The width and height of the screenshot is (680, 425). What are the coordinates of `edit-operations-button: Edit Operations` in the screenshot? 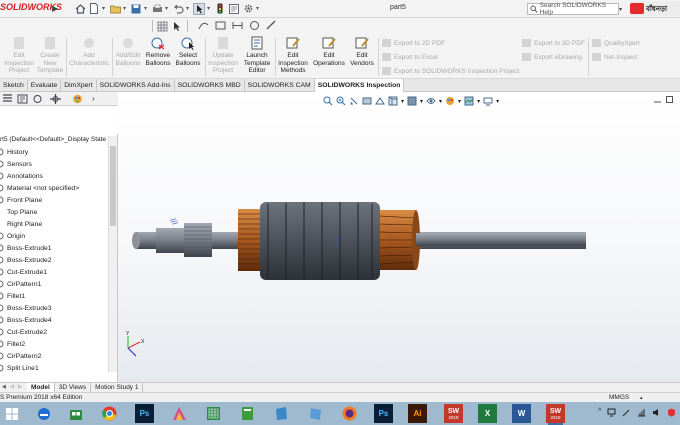 It's located at (329, 51).